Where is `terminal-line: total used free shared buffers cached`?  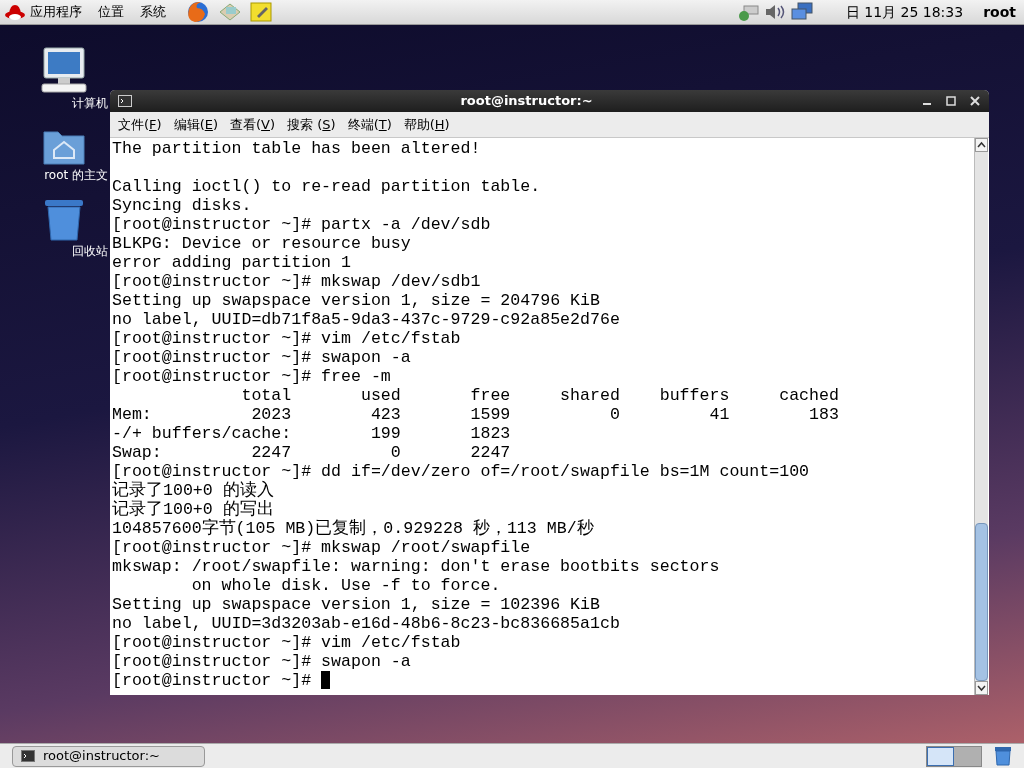 terminal-line: total used free shared buffers cached is located at coordinates (539, 395).